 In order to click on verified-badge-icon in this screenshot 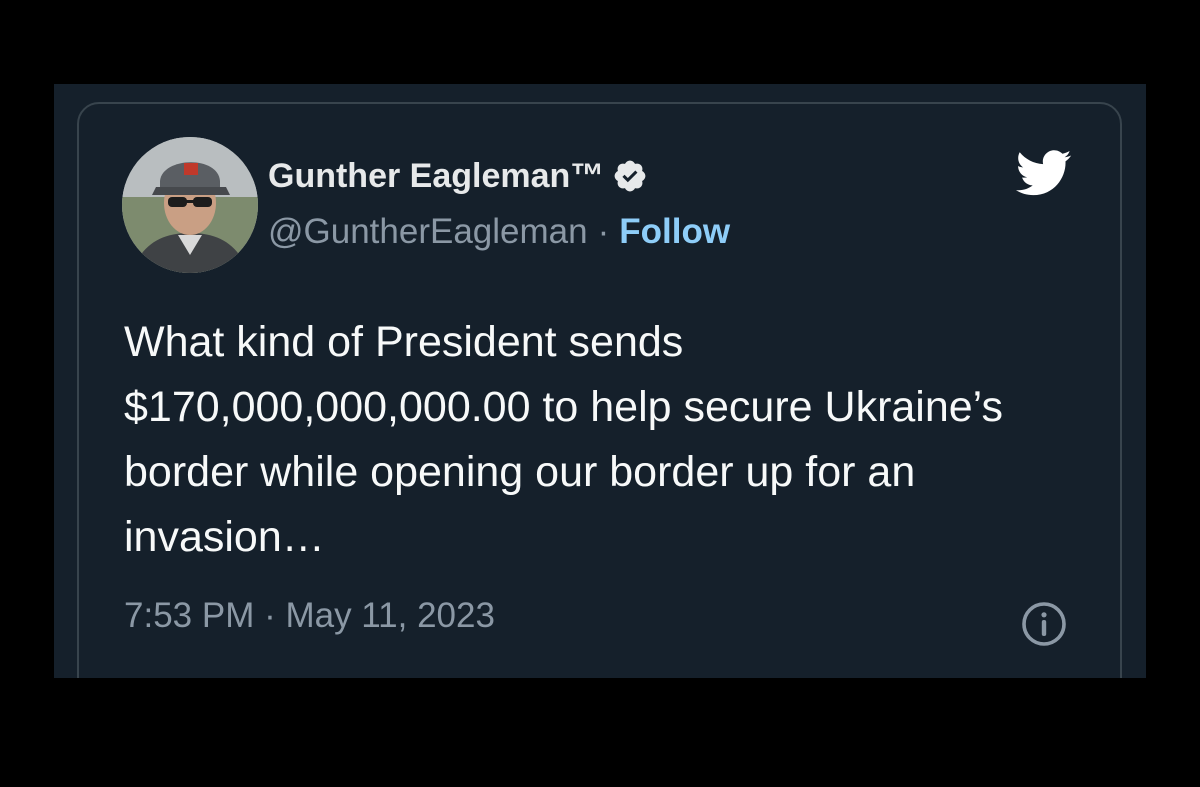, I will do `click(630, 176)`.